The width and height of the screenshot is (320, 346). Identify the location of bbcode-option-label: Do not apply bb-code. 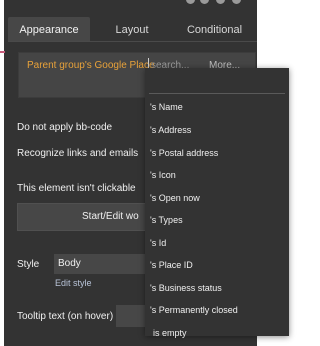
(64, 127).